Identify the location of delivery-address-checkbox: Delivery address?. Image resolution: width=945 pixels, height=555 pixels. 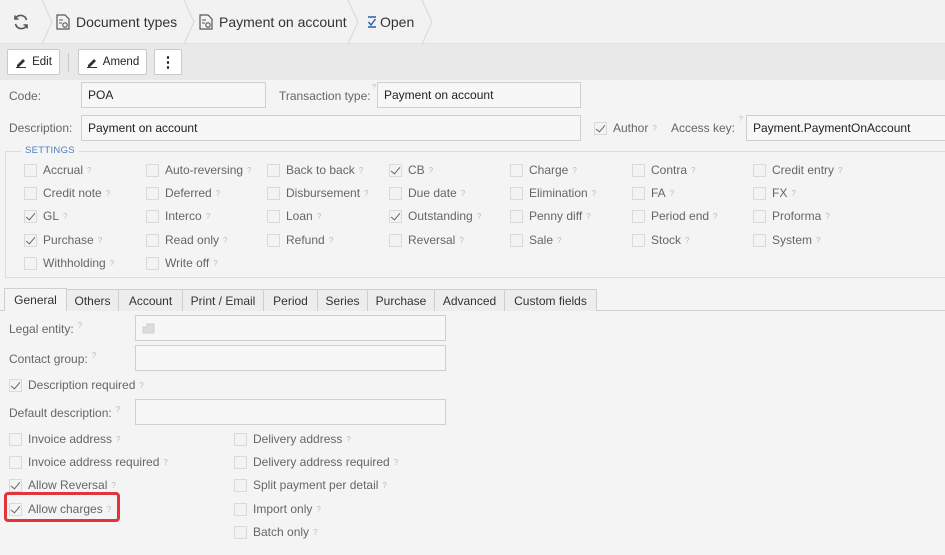
(292, 439).